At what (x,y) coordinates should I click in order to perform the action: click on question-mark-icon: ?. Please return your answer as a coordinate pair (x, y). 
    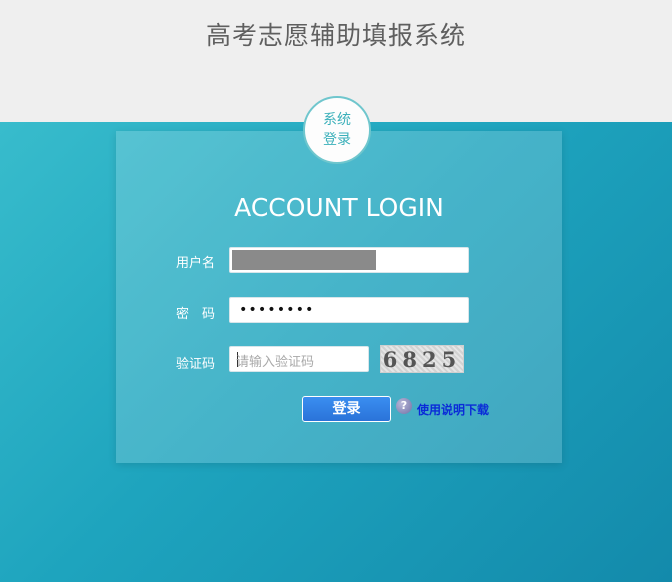
    Looking at the image, I should click on (404, 406).